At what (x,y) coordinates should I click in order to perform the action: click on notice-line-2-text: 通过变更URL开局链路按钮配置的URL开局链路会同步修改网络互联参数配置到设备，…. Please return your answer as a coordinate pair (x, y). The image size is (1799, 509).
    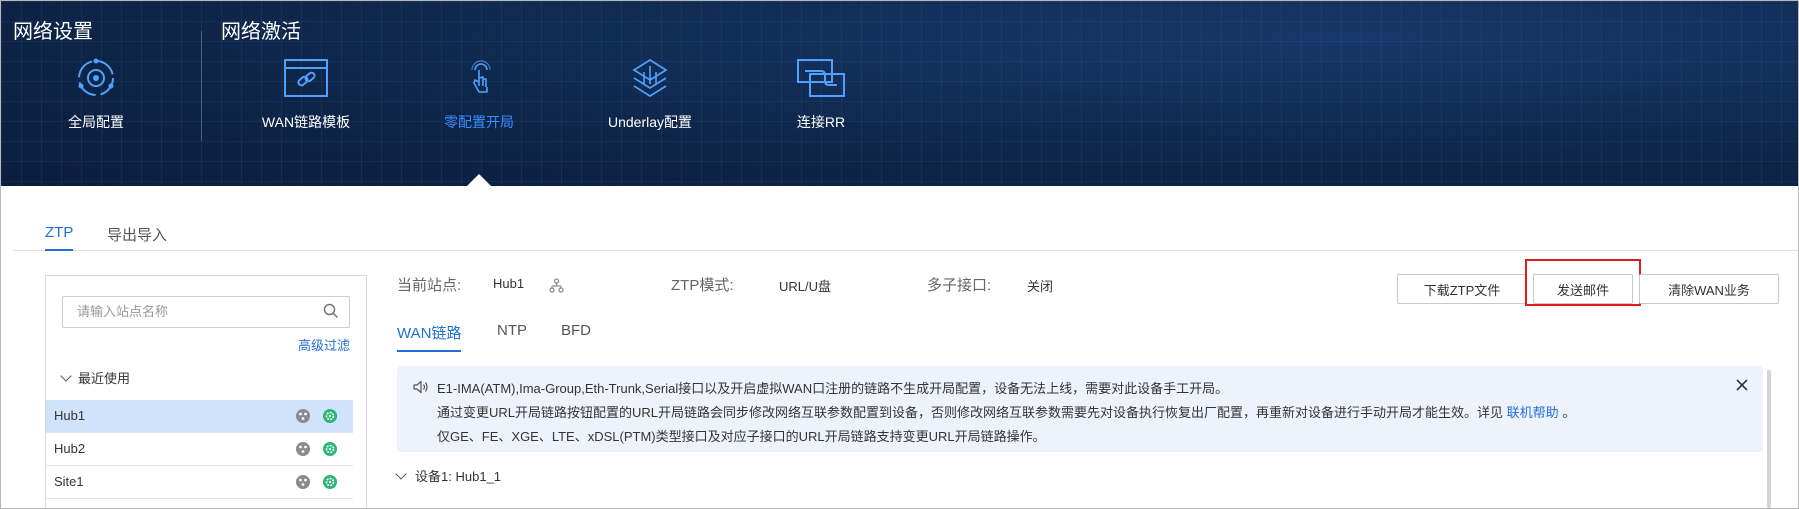
    Looking at the image, I should click on (970, 412).